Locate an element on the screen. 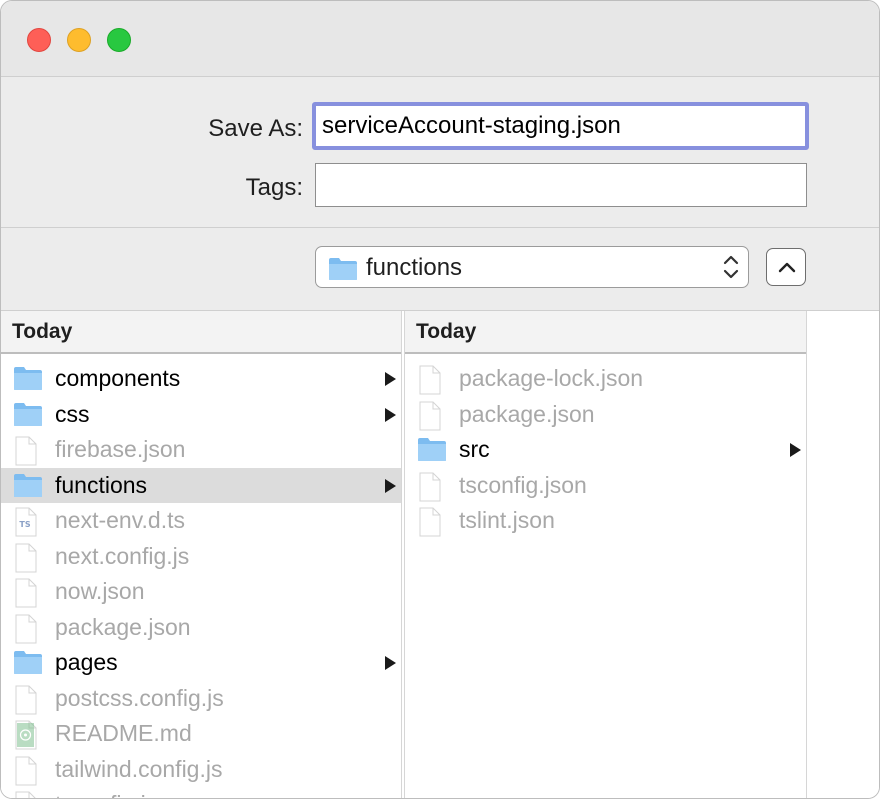 The height and width of the screenshot is (799, 880). item-name: tailwind.config.js is located at coordinates (139, 768).